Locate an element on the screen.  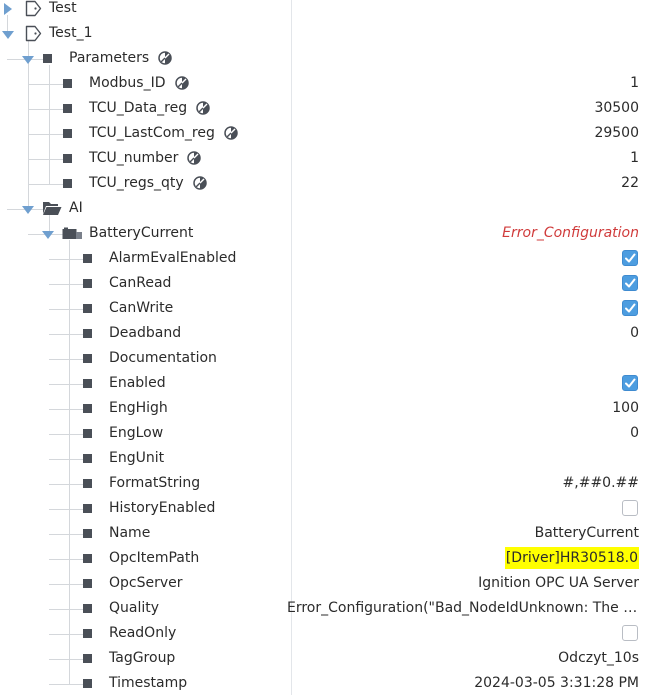
tree-row-formatstring: FormatString #,##0.## is located at coordinates (323, 484).